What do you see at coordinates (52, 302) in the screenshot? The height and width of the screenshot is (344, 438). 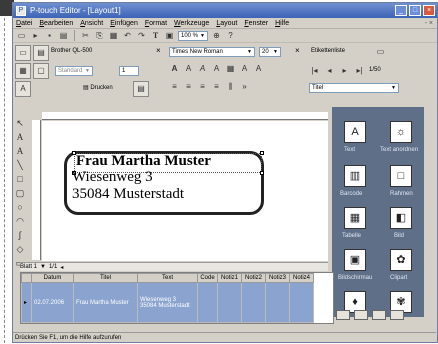 I see `date-cell: 02.07.2006` at bounding box center [52, 302].